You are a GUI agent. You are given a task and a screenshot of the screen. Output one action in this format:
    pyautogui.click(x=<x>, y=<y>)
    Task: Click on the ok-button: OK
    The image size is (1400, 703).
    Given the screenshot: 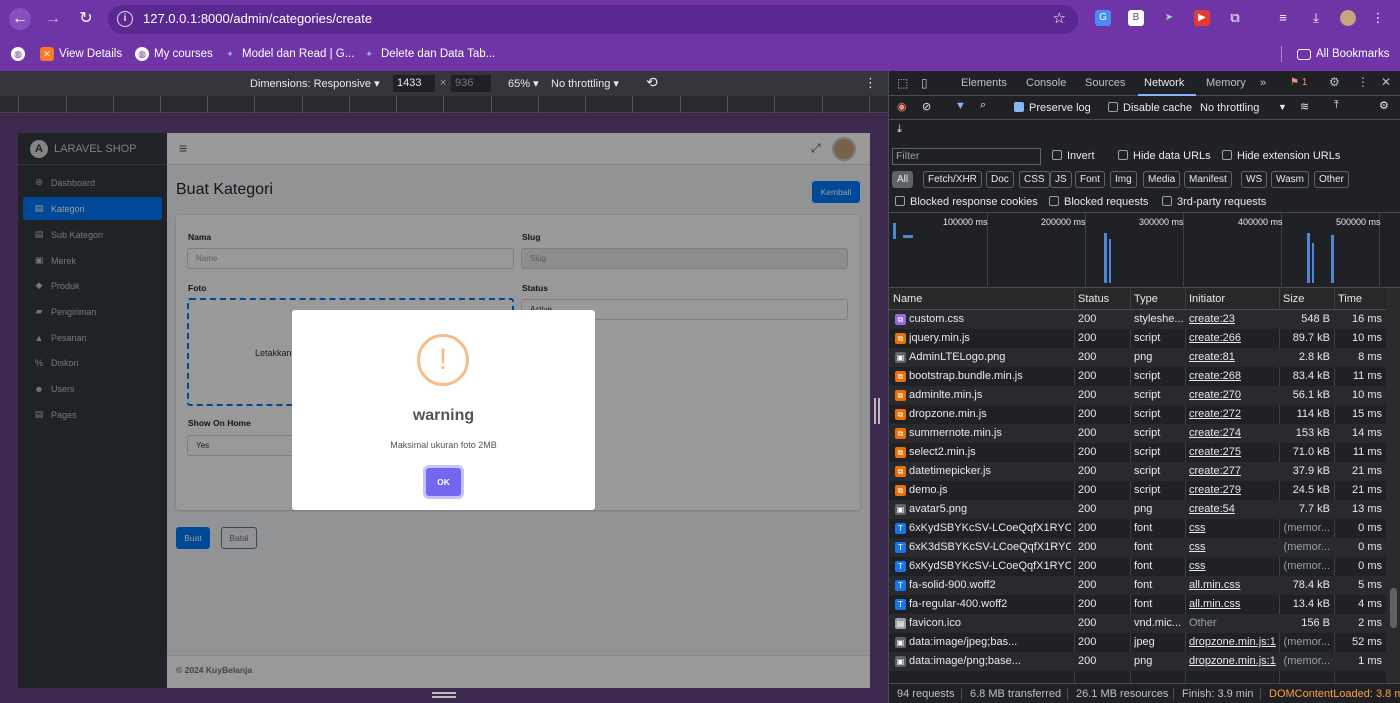 What is the action you would take?
    pyautogui.click(x=443, y=482)
    